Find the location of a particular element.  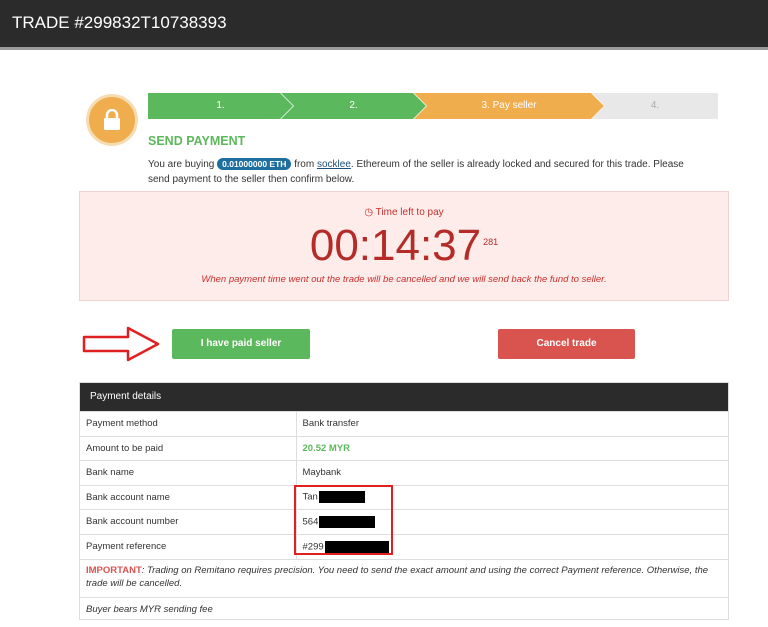

step-4: 4. is located at coordinates (655, 106).